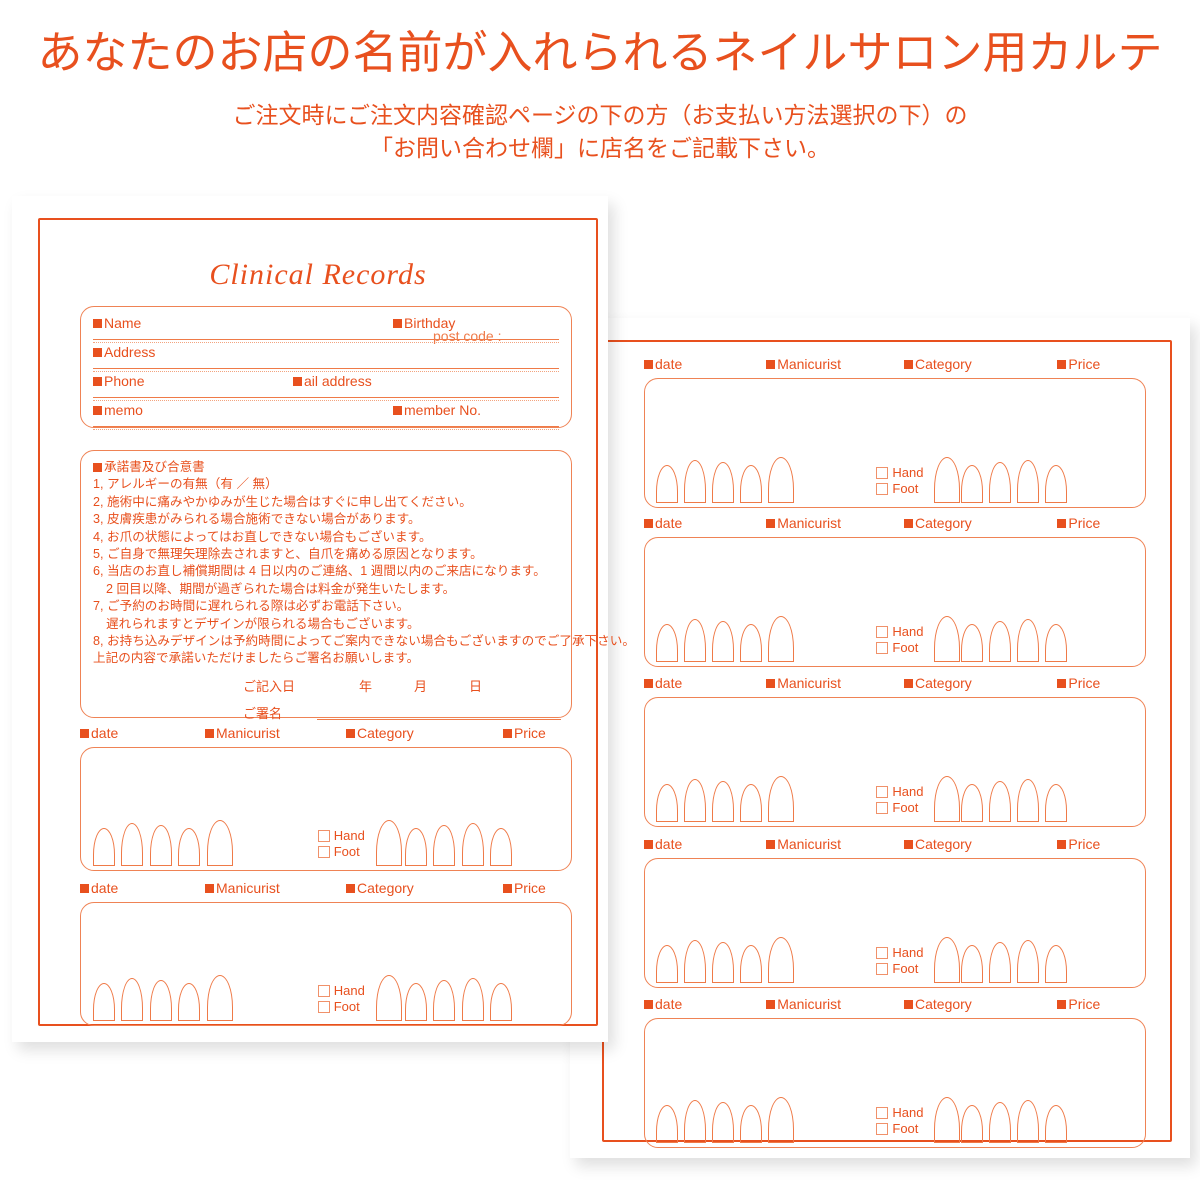 This screenshot has height=1200, width=1200. Describe the element at coordinates (117, 323) in the screenshot. I see `field-name: Name` at that location.